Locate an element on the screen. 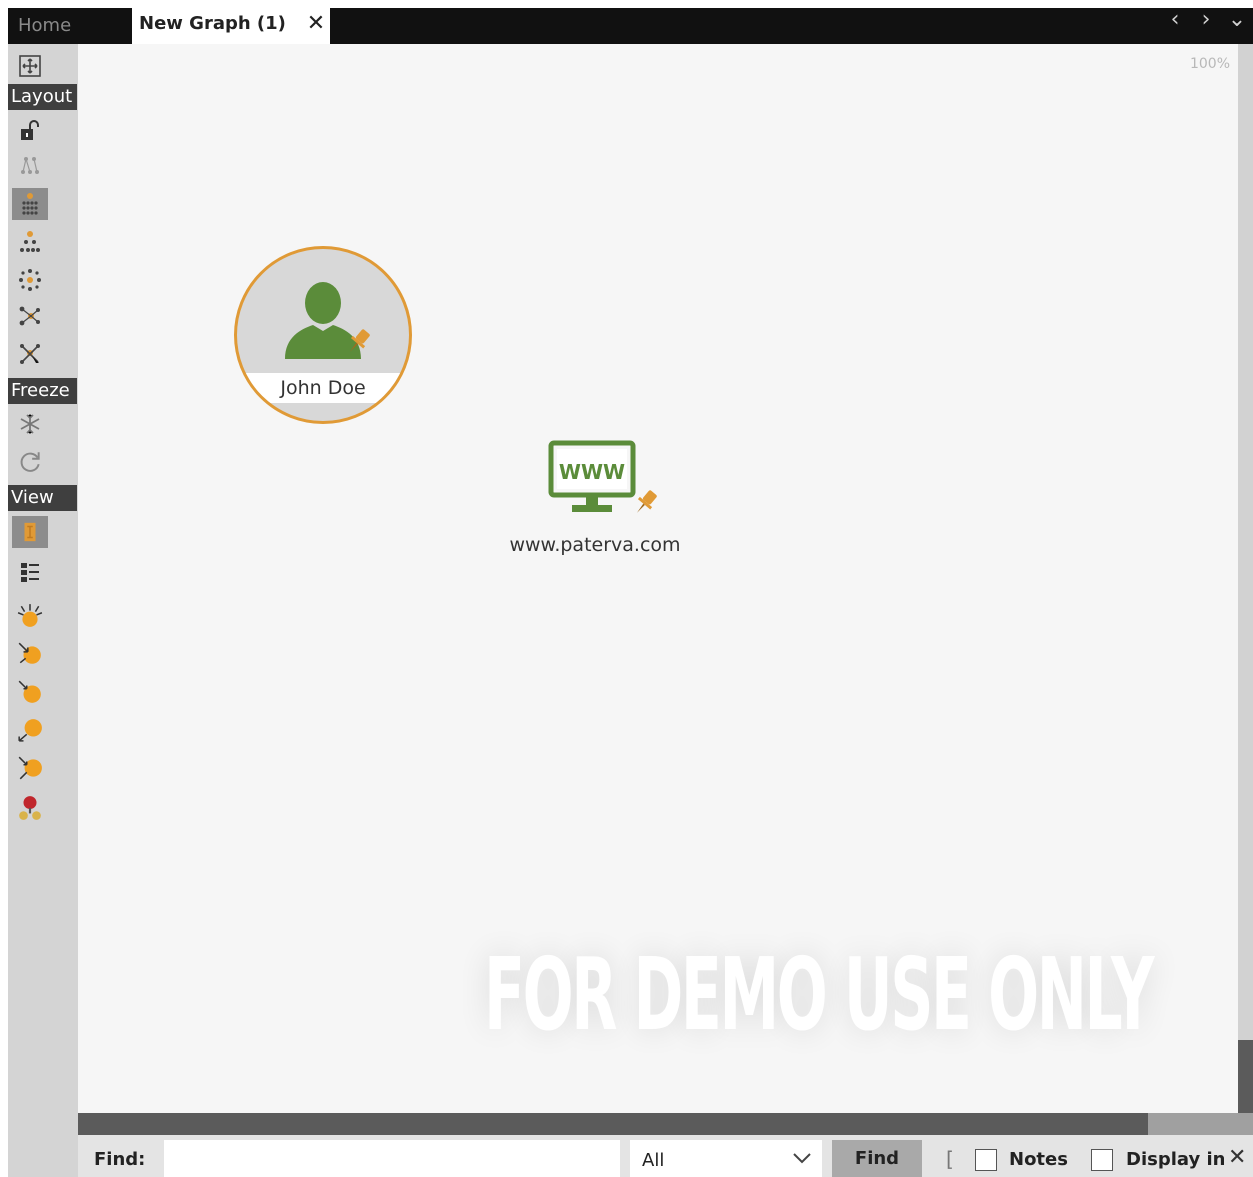  refresh-icon is located at coordinates (30, 462).